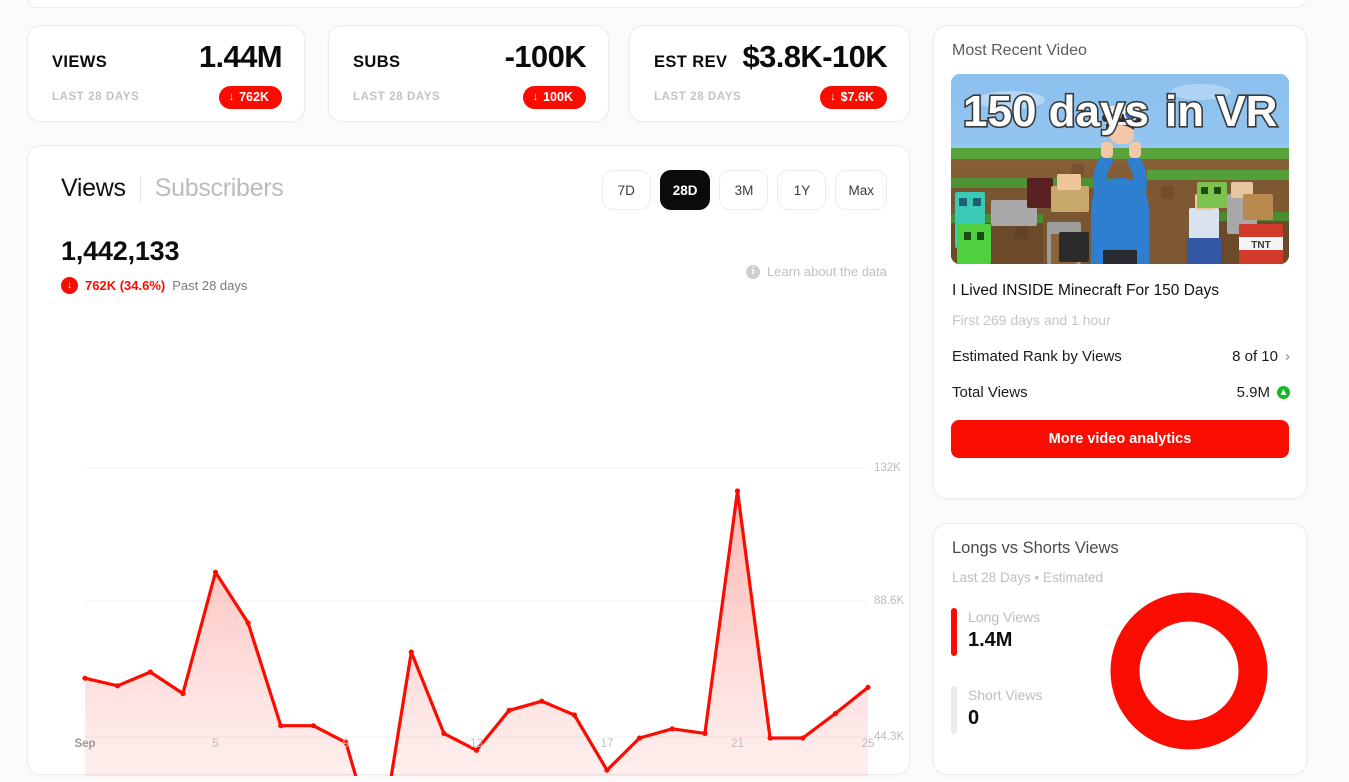  What do you see at coordinates (85, 744) in the screenshot?
I see `x-axis-tick-label: Sep` at bounding box center [85, 744].